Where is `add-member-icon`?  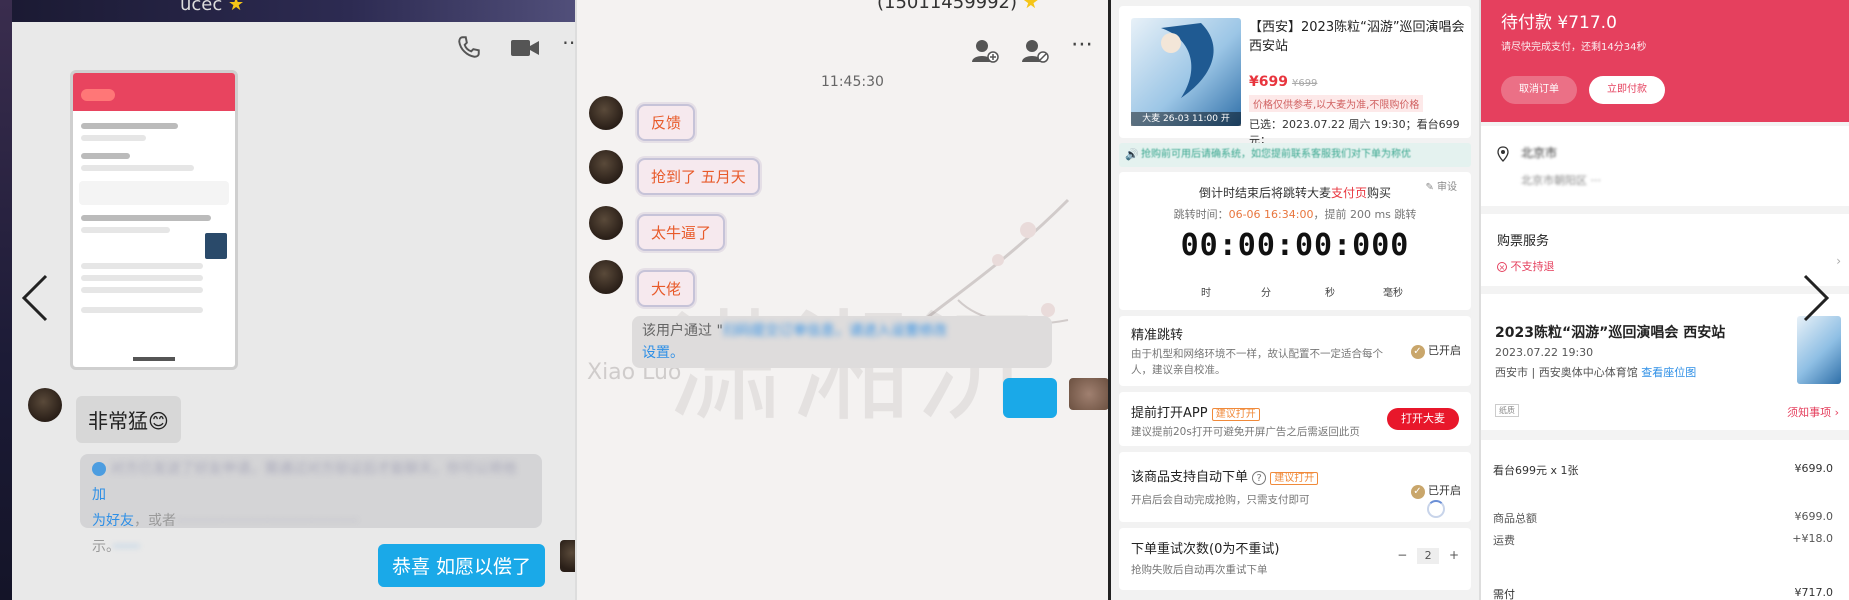 add-member-icon is located at coordinates (985, 54).